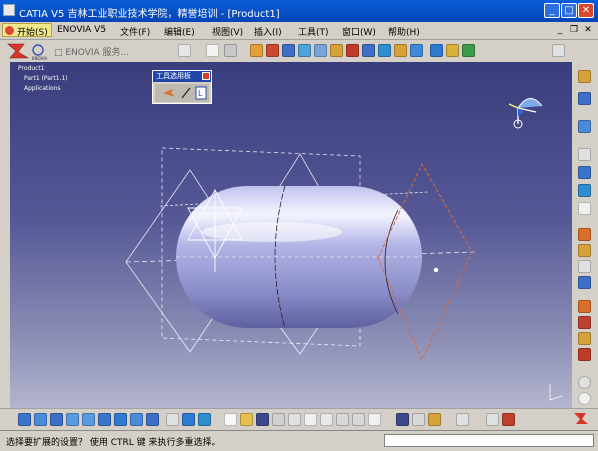 Image resolution: width=598 pixels, height=451 pixels. Describe the element at coordinates (560, 30) in the screenshot. I see `doc-minimize-button: _` at that location.